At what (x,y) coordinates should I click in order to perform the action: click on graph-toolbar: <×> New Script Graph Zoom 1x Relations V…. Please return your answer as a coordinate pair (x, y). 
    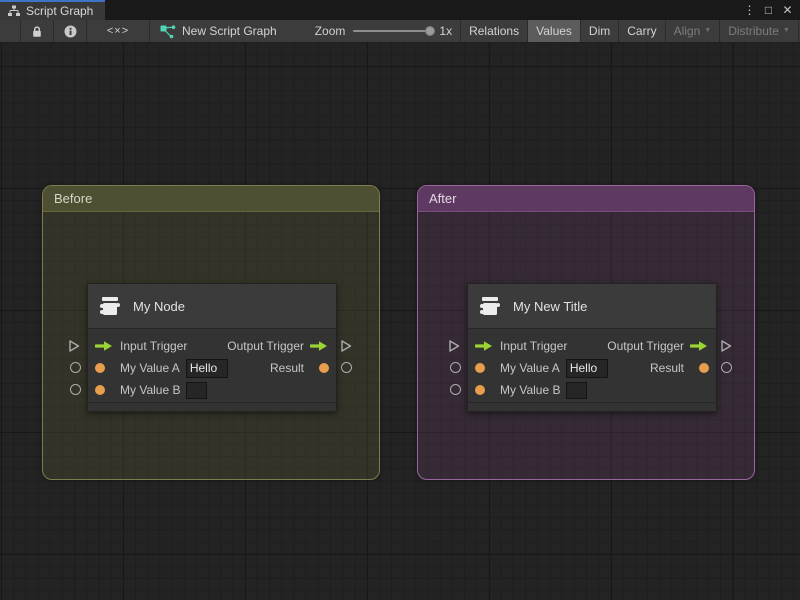
    Looking at the image, I should click on (400, 31).